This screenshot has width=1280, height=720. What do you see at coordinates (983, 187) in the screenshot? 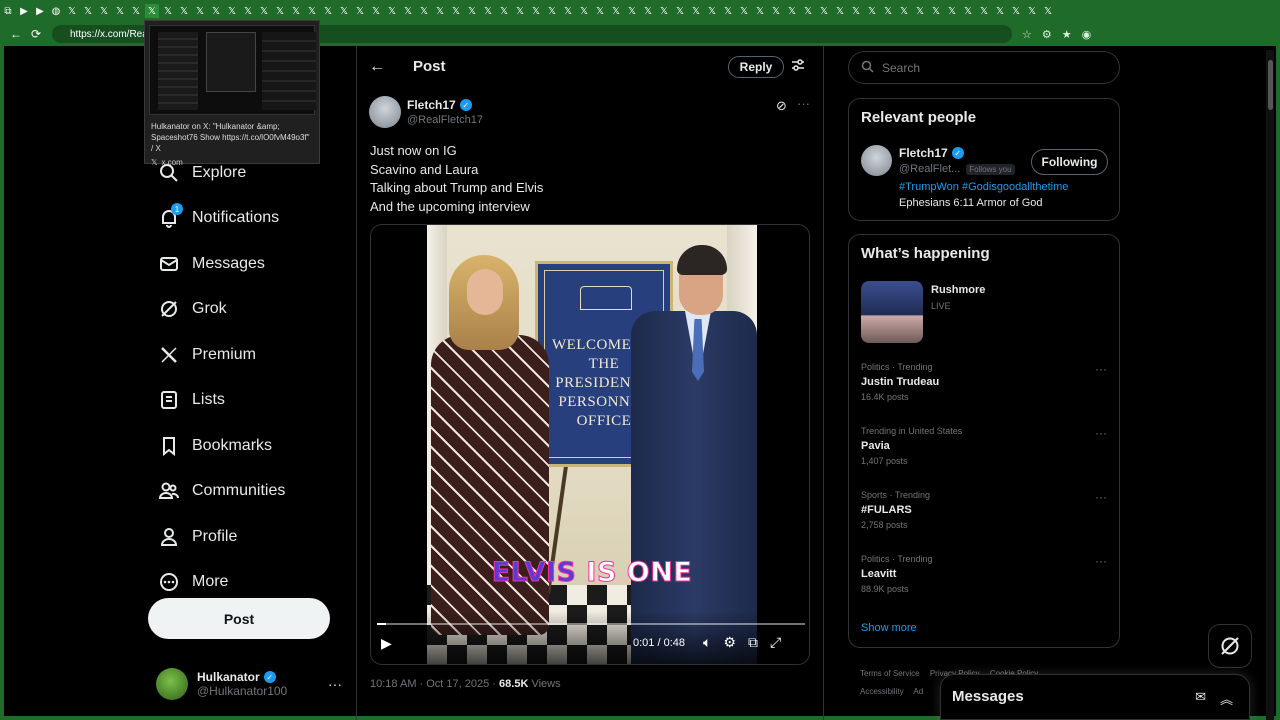
I see `bio-hashtags: #TrumpWon #Godisgoodallthetime` at bounding box center [983, 187].